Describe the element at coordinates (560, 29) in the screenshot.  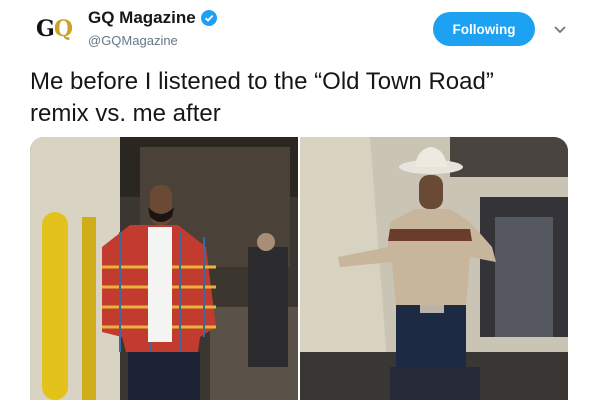
I see `chevron-down-icon` at that location.